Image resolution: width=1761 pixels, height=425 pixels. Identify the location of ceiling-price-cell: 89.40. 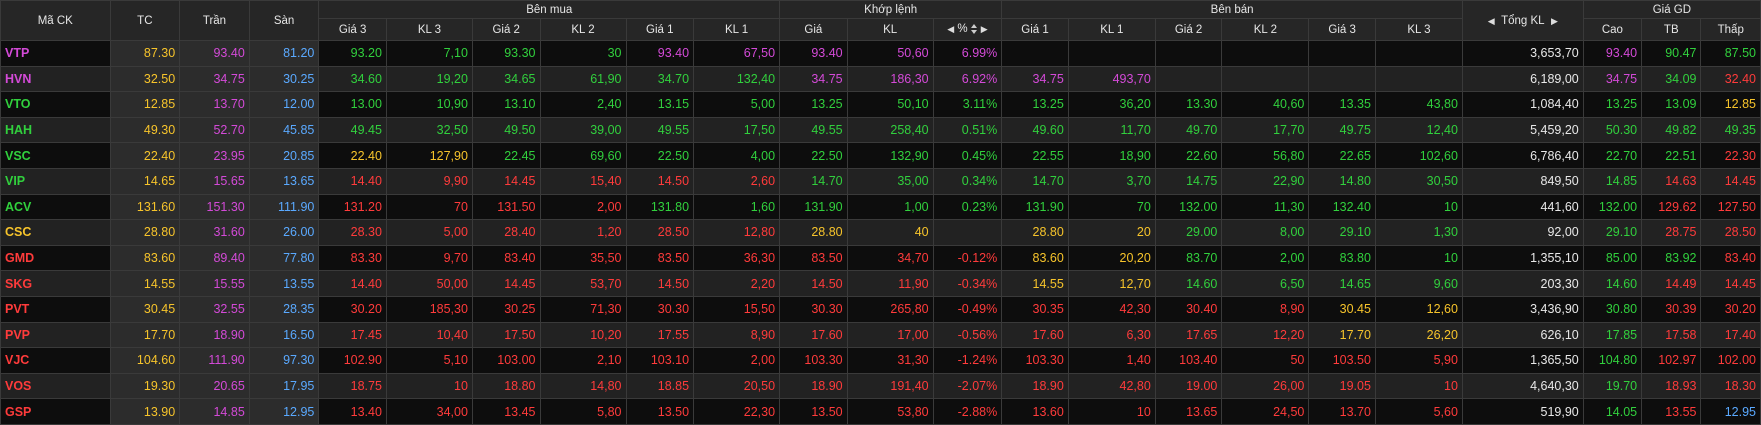
(214, 258).